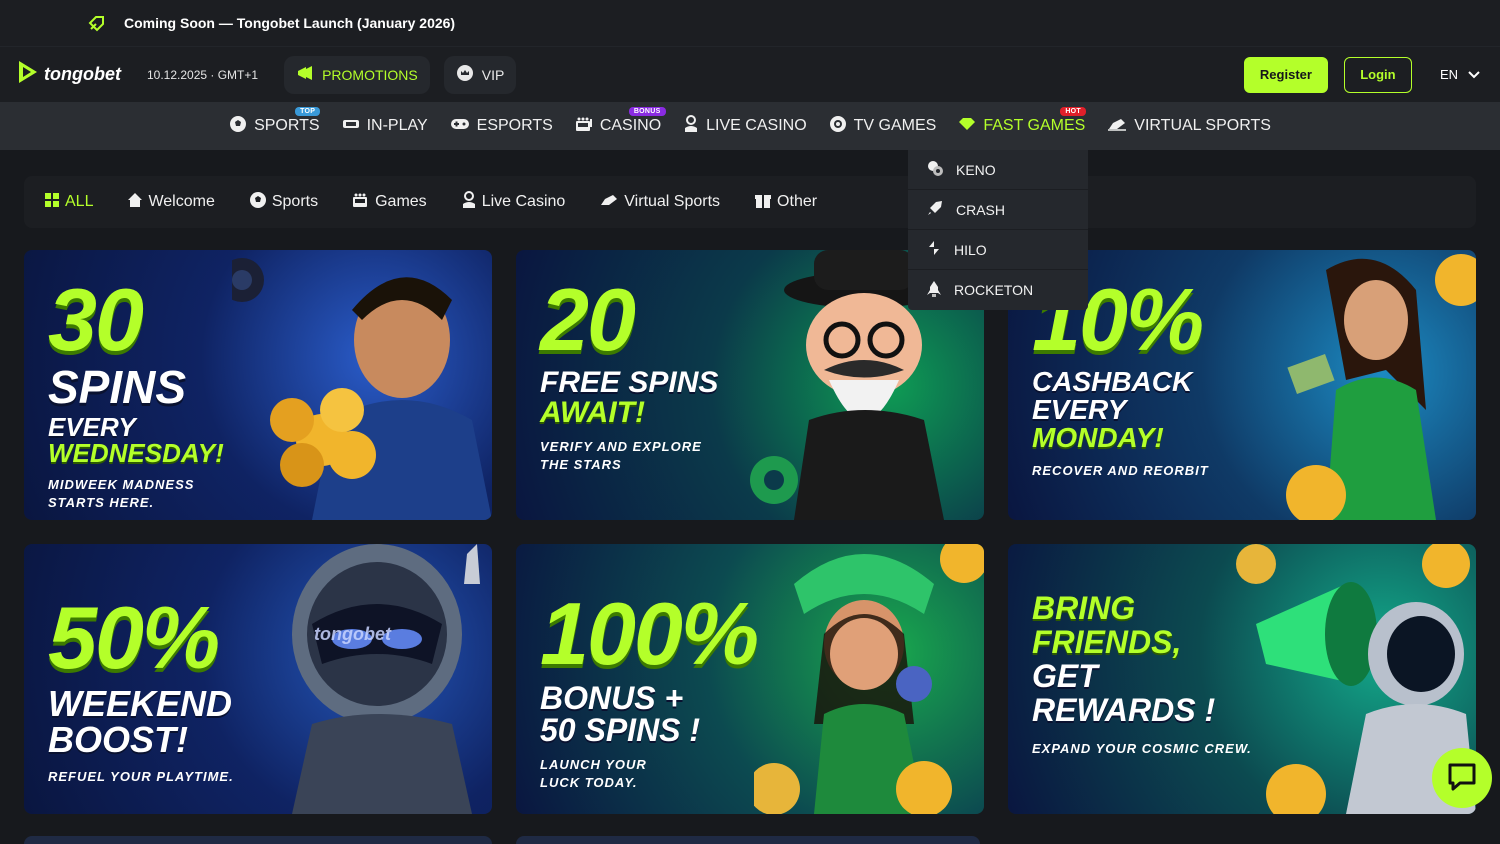 The height and width of the screenshot is (844, 1500). Describe the element at coordinates (352, 634) in the screenshot. I see `helmet-logo-text: tongobet` at that location.